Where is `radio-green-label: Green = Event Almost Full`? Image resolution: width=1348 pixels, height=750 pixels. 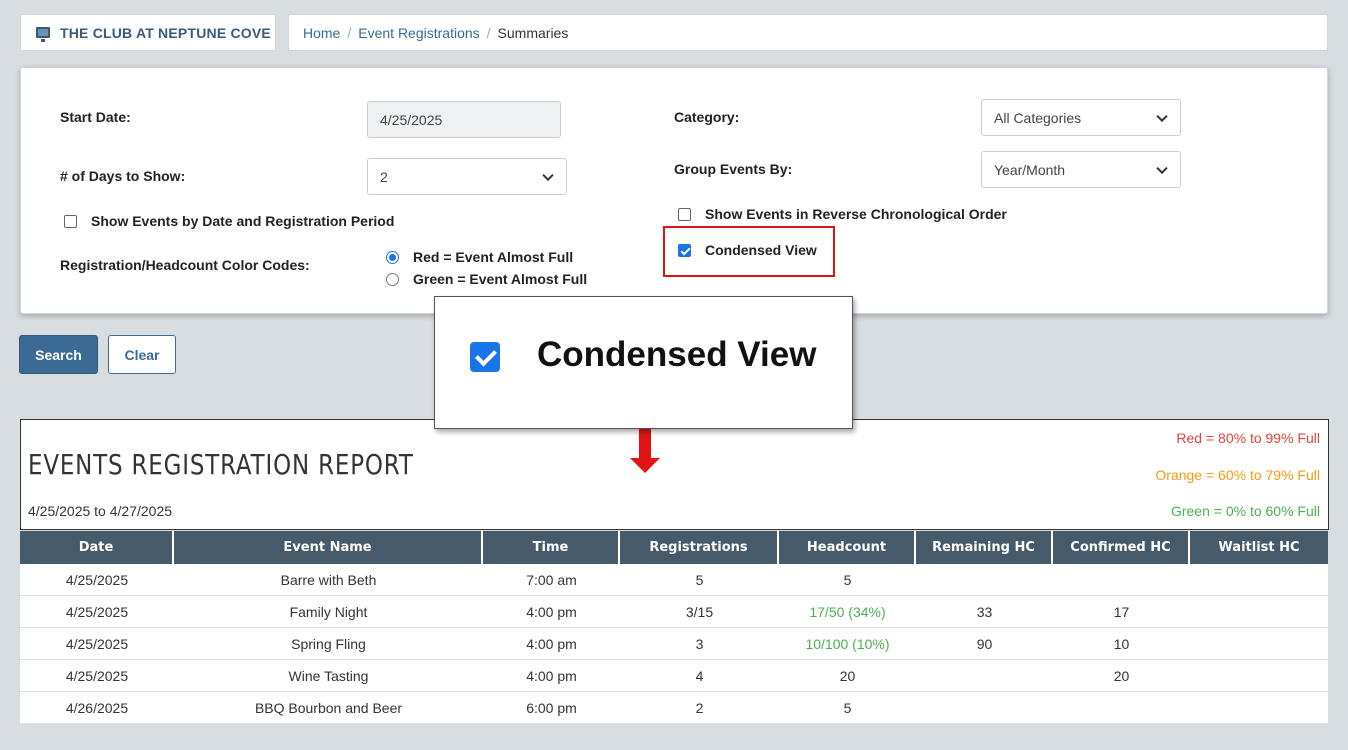 radio-green-label: Green = Event Almost Full is located at coordinates (500, 279).